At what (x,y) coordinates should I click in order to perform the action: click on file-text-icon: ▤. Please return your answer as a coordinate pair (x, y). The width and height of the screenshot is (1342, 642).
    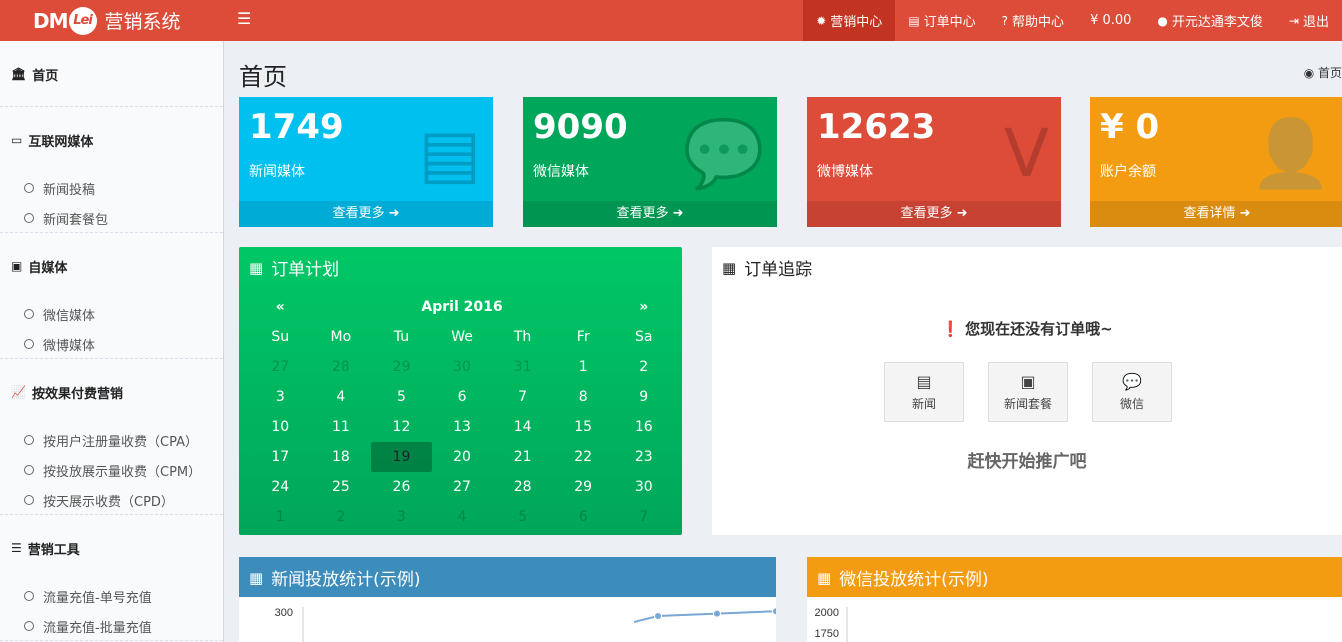
    Looking at the image, I should click on (924, 381).